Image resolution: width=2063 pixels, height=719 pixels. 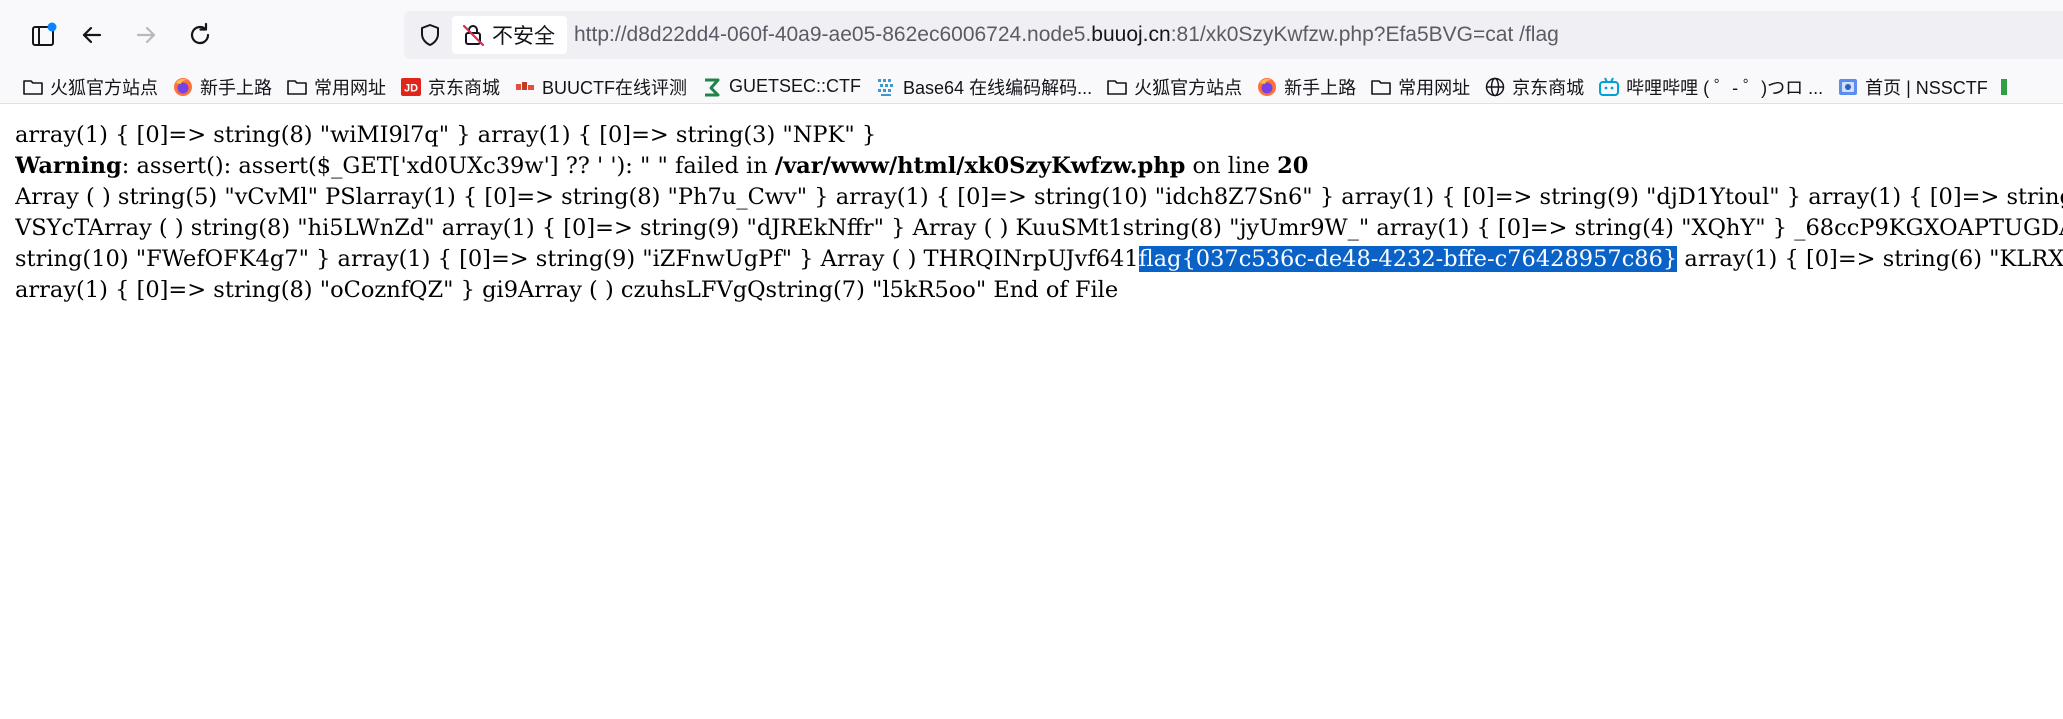 What do you see at coordinates (614, 87) in the screenshot?
I see `bookmark-label: BUUCTF在线评测` at bounding box center [614, 87].